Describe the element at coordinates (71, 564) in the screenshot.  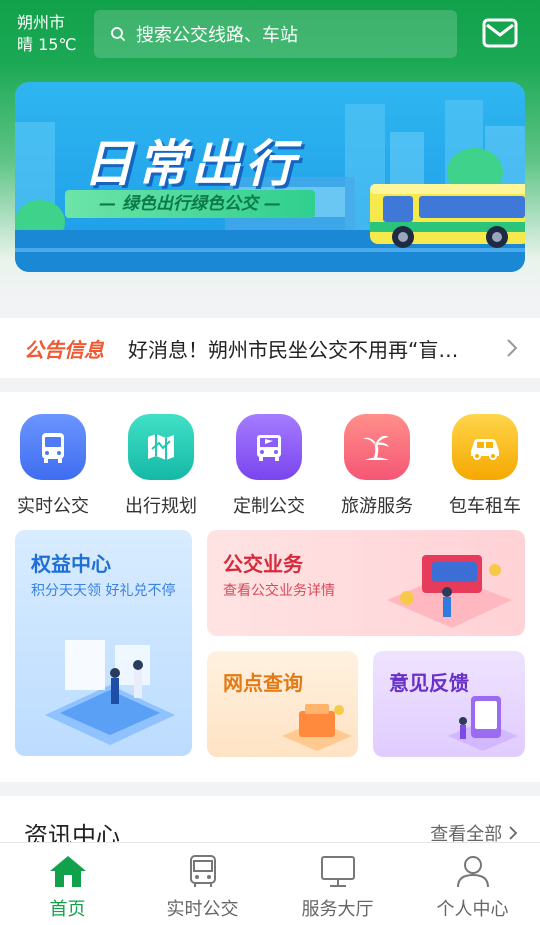
I see `card-title: 权益中心` at that location.